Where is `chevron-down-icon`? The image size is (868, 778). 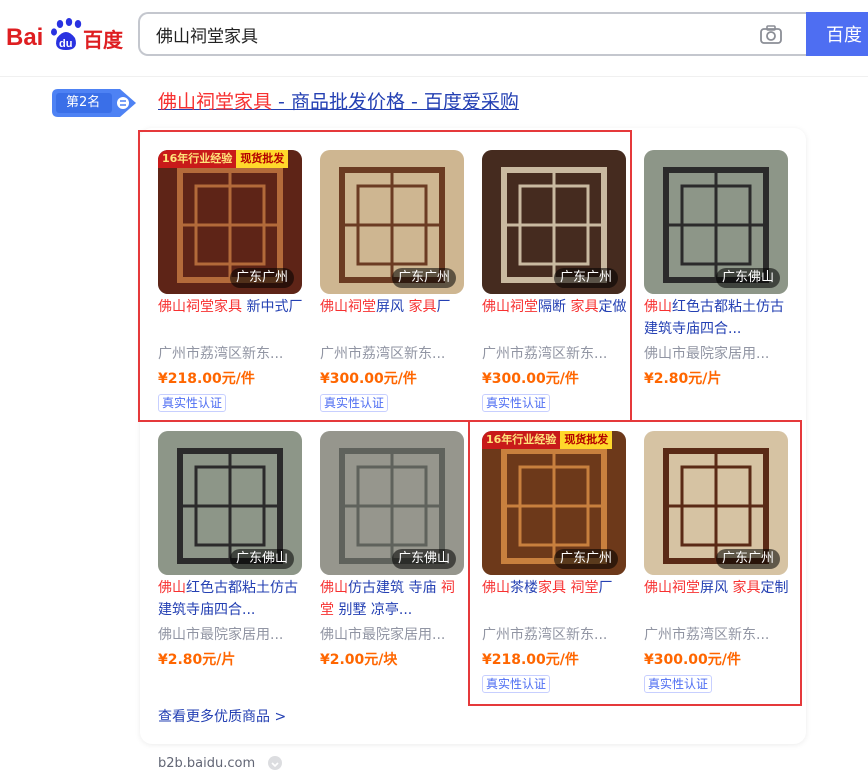 chevron-down-icon is located at coordinates (275, 763).